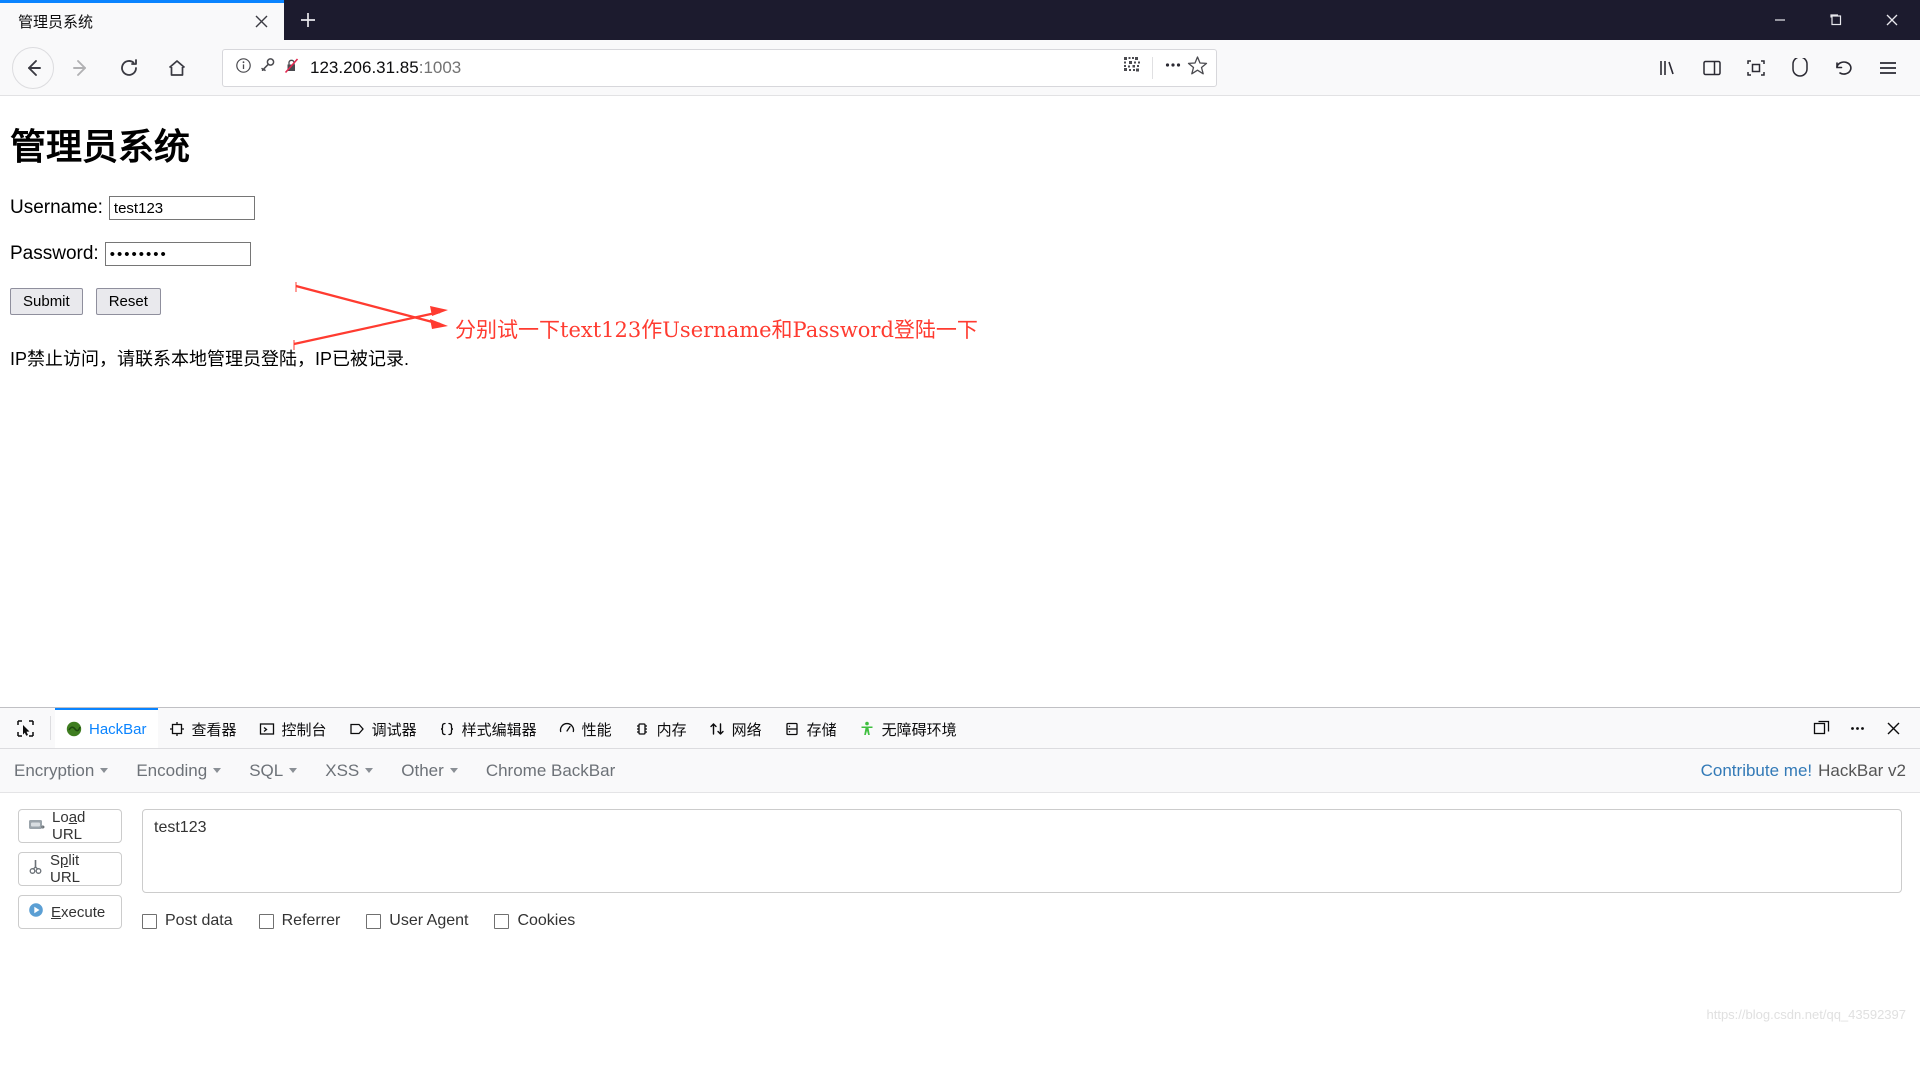 This screenshot has height=1070, width=1920. Describe the element at coordinates (960, 208) in the screenshot. I see `username-row: Username:` at that location.